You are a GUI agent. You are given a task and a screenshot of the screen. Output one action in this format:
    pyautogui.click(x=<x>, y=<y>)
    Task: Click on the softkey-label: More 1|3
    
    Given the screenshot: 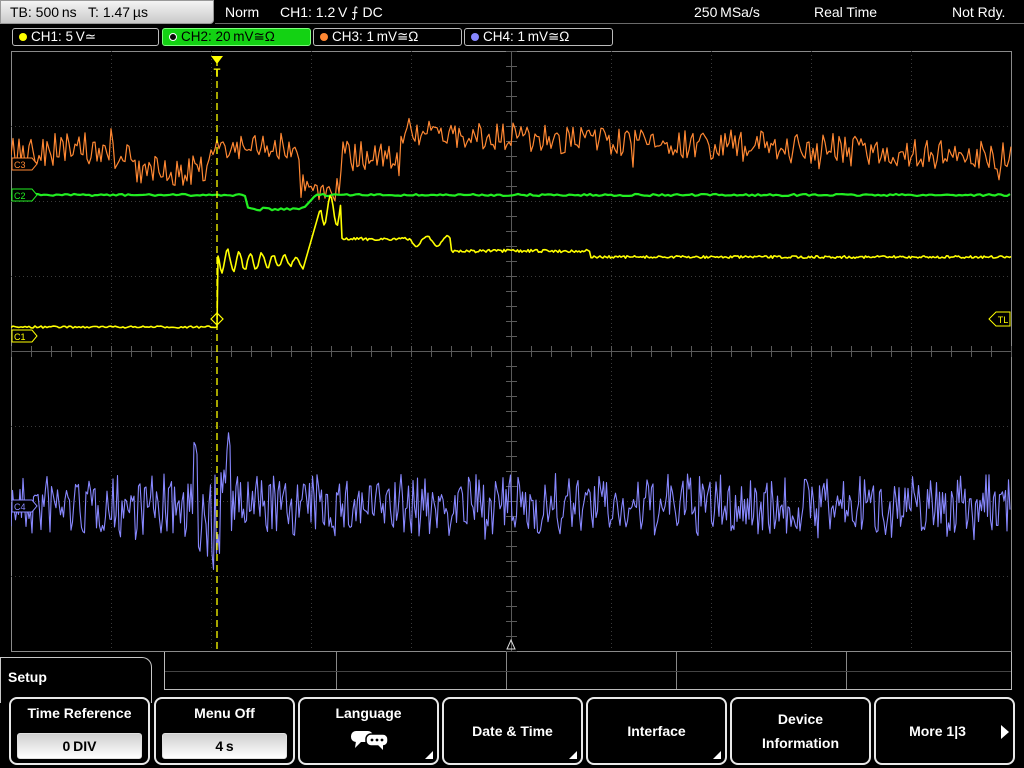 What is the action you would take?
    pyautogui.click(x=937, y=731)
    